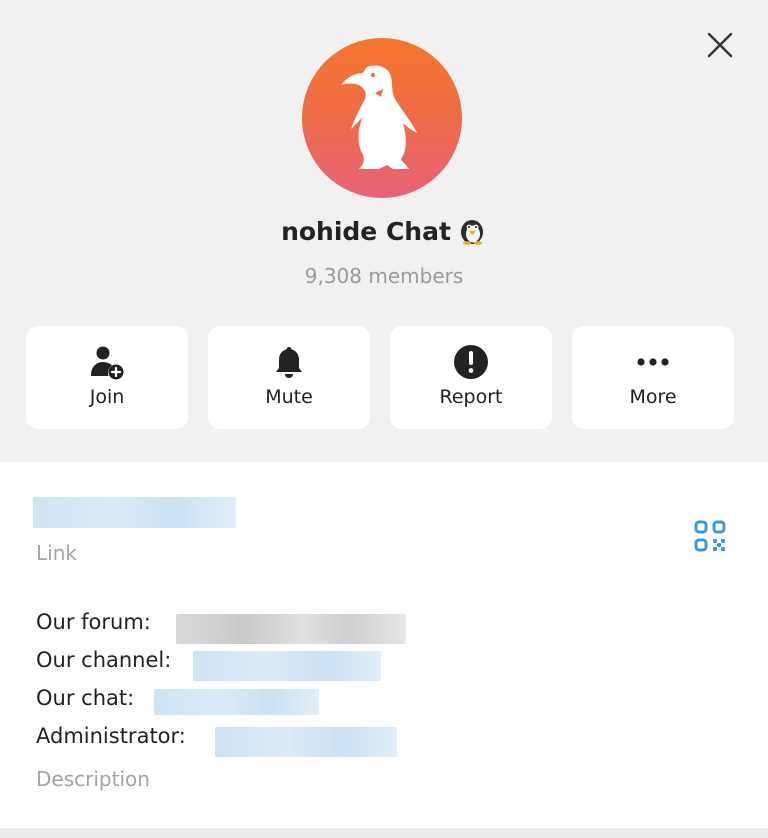 The height and width of the screenshot is (838, 768). What do you see at coordinates (93, 779) in the screenshot?
I see `description-label: Description` at bounding box center [93, 779].